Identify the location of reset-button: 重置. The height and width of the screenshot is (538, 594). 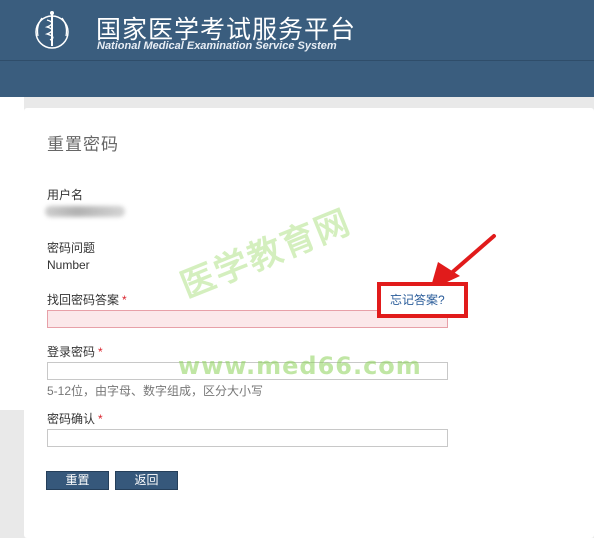
(77, 480).